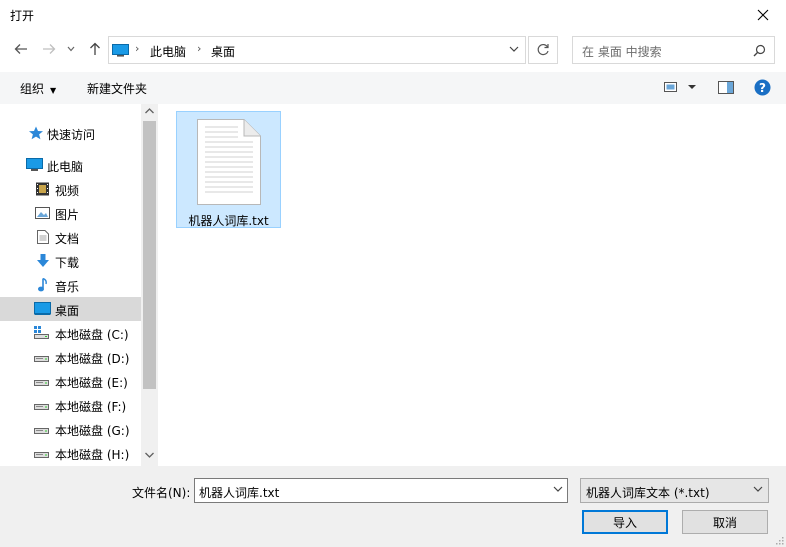 The image size is (786, 547). What do you see at coordinates (149, 111) in the screenshot?
I see `scroll-up-icon` at bounding box center [149, 111].